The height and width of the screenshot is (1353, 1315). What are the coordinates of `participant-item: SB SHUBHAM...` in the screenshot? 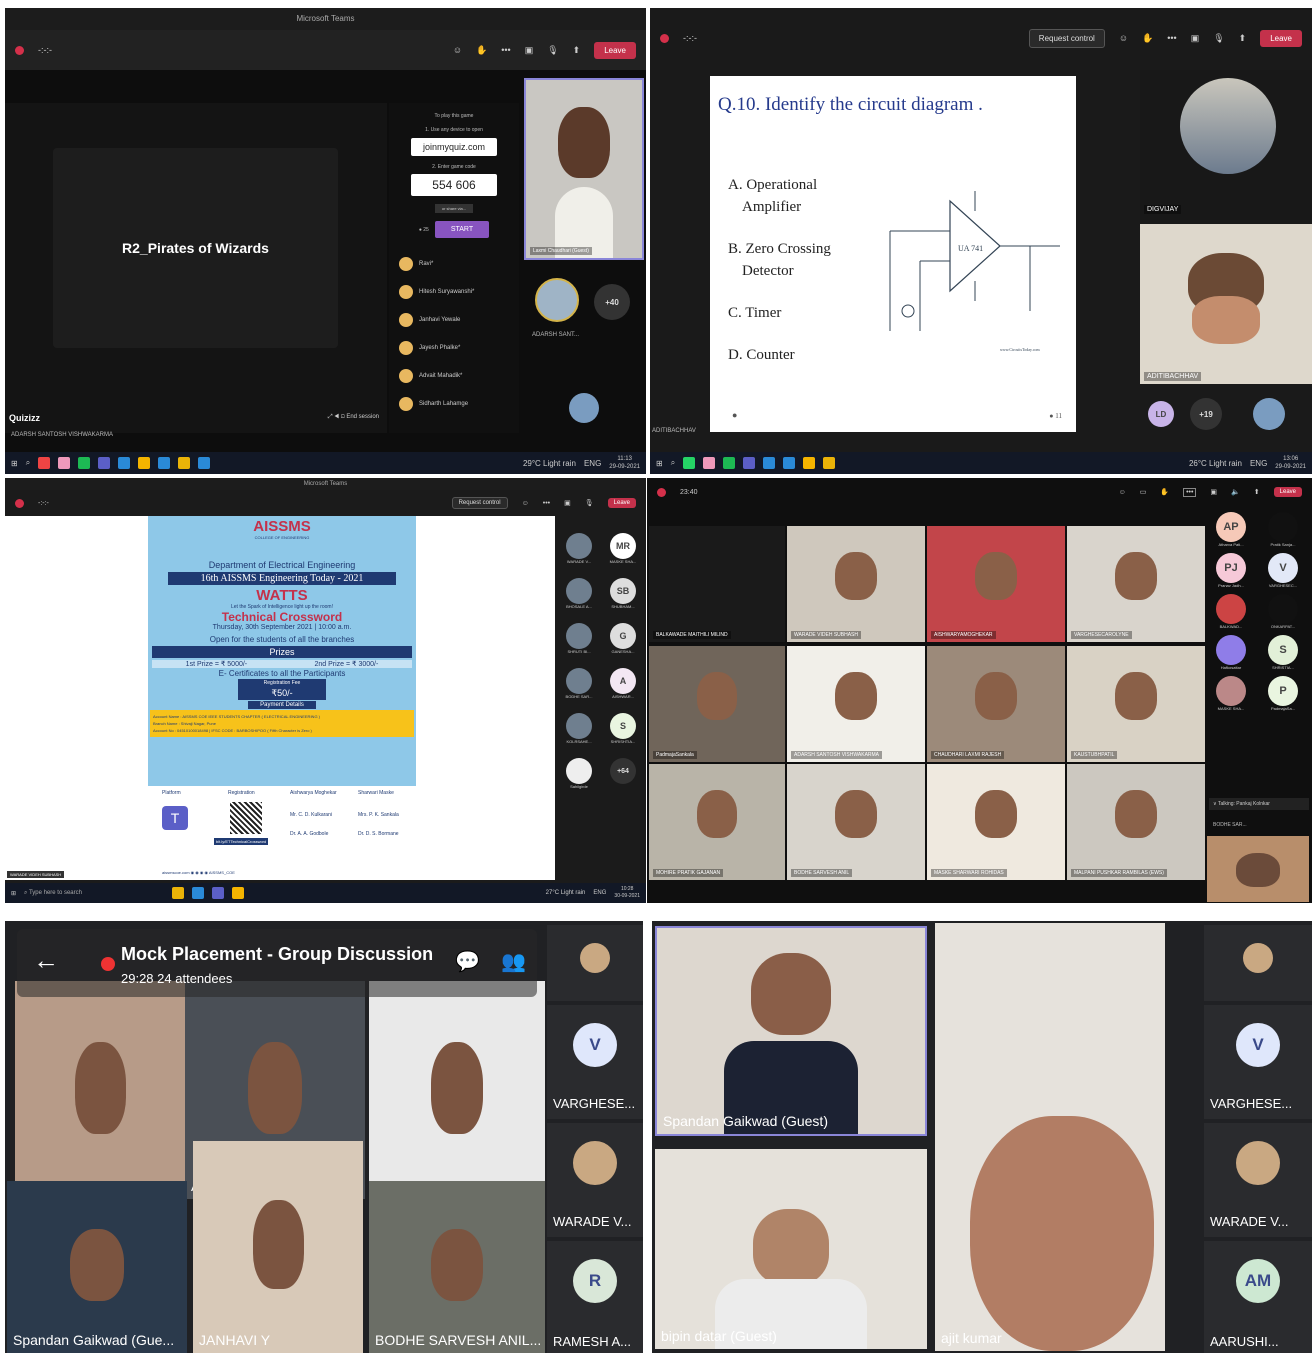 It's located at (623, 593).